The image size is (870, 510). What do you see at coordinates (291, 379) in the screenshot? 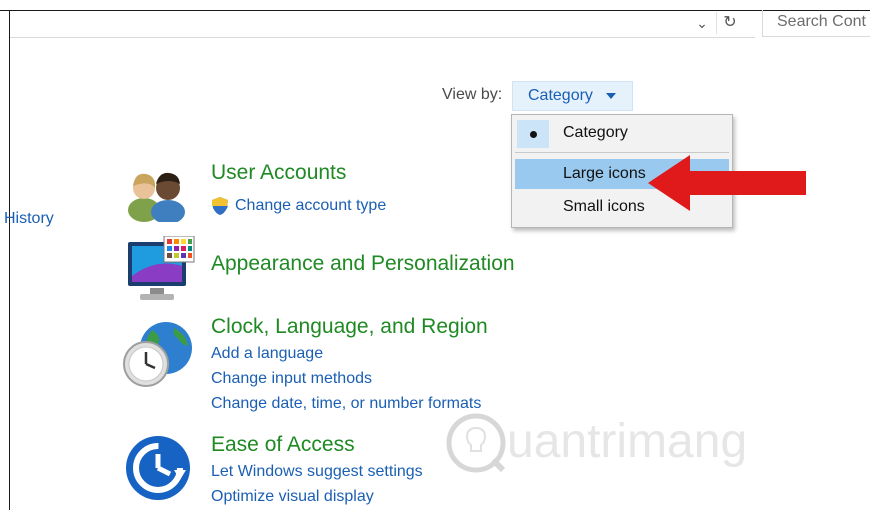
I see `link-change-input-methods: Change input methods` at bounding box center [291, 379].